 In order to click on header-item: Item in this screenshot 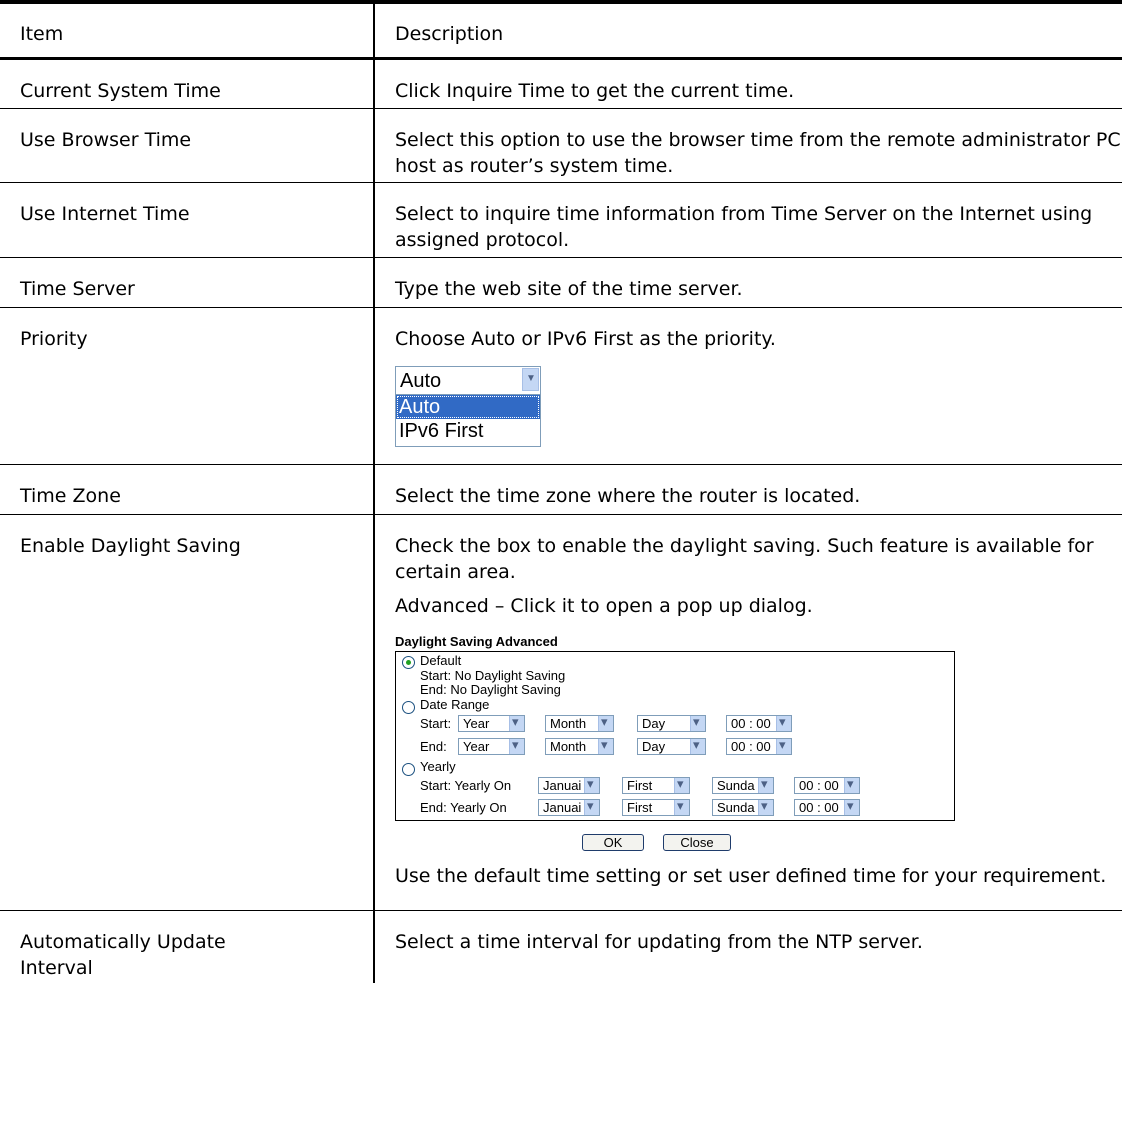, I will do `click(42, 34)`.